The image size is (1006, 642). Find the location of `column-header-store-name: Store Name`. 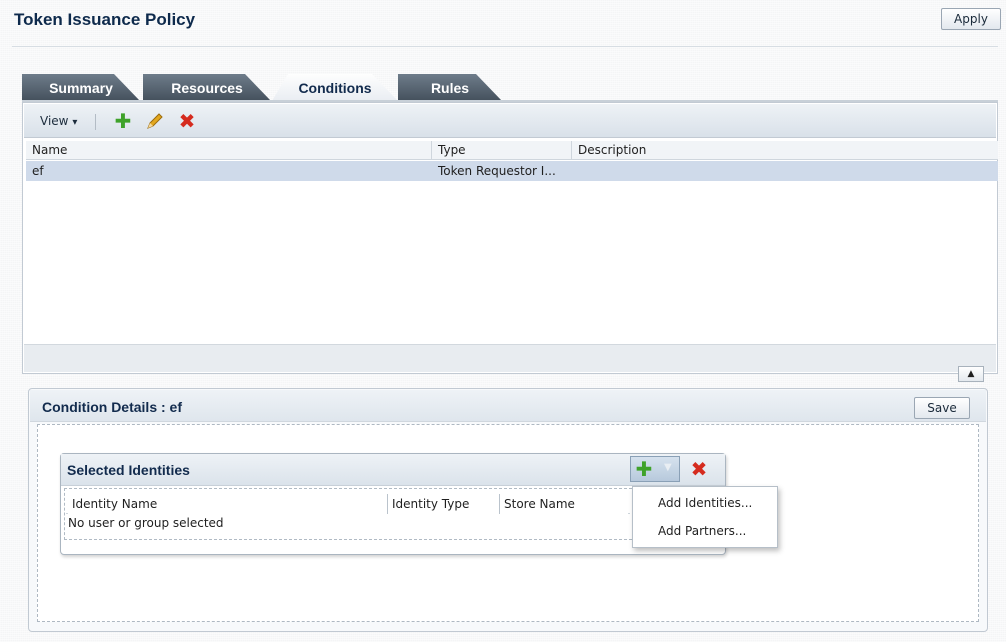

column-header-store-name: Store Name is located at coordinates (564, 504).